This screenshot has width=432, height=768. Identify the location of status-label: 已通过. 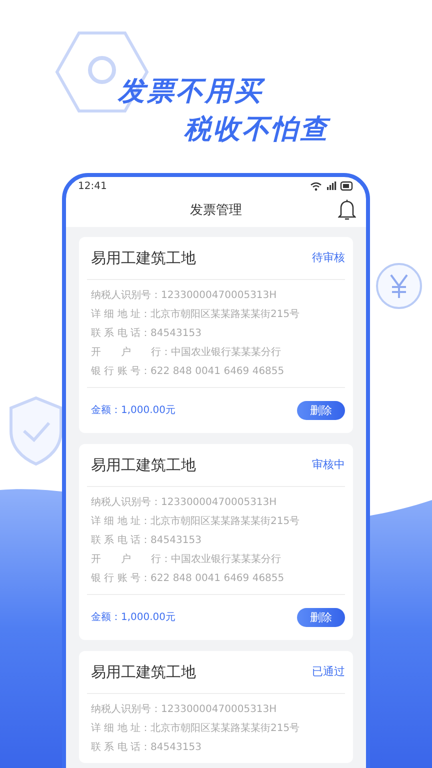
(328, 672).